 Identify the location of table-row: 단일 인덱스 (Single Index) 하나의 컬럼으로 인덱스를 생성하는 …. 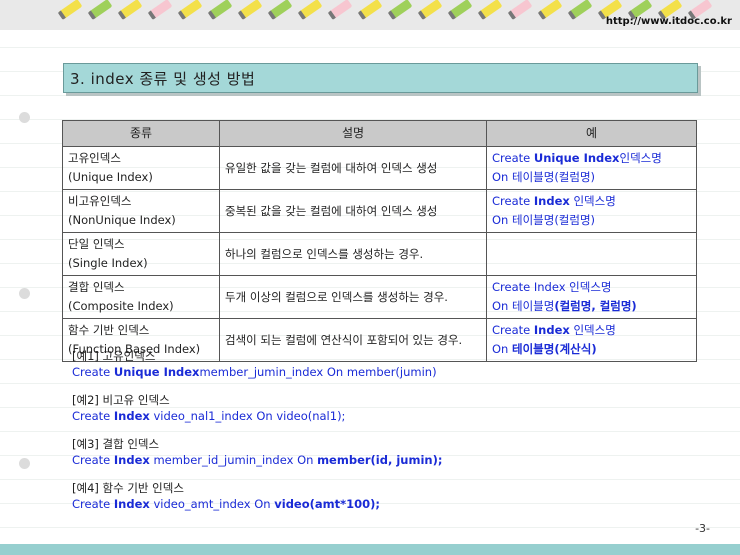
(379, 254).